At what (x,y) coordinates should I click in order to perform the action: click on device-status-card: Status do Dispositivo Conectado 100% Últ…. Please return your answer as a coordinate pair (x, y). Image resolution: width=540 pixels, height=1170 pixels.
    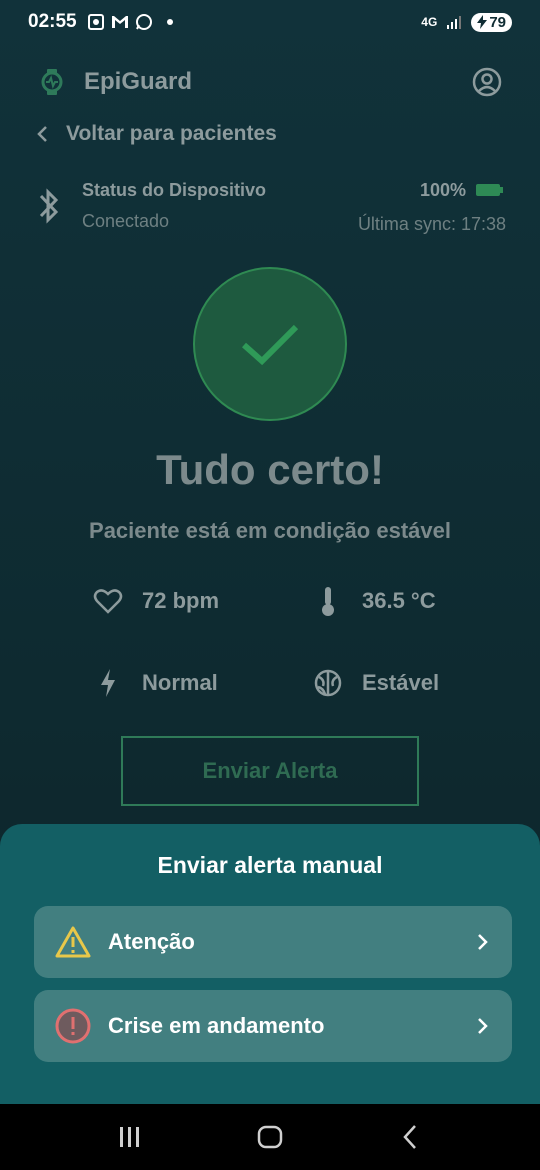
    Looking at the image, I should click on (270, 206).